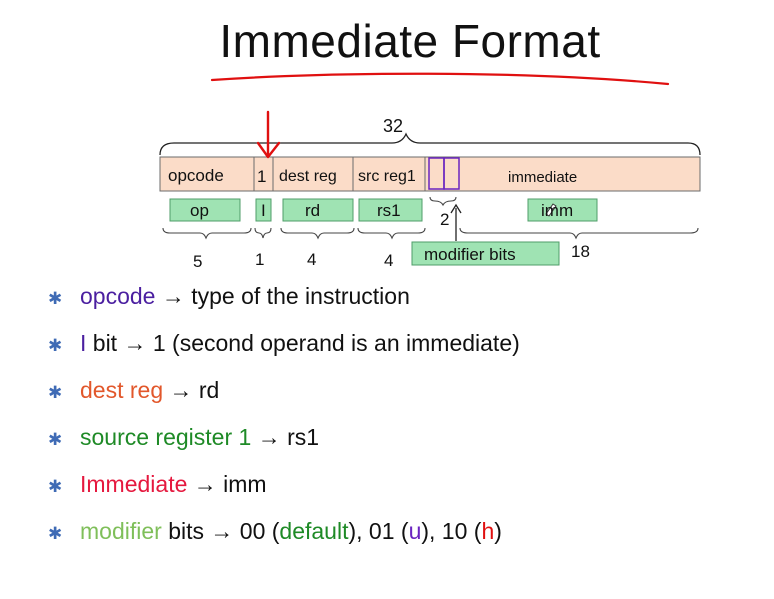 This screenshot has height=599, width=774. Describe the element at coordinates (308, 176) in the screenshot. I see `field-dest-reg: dest reg` at that location.